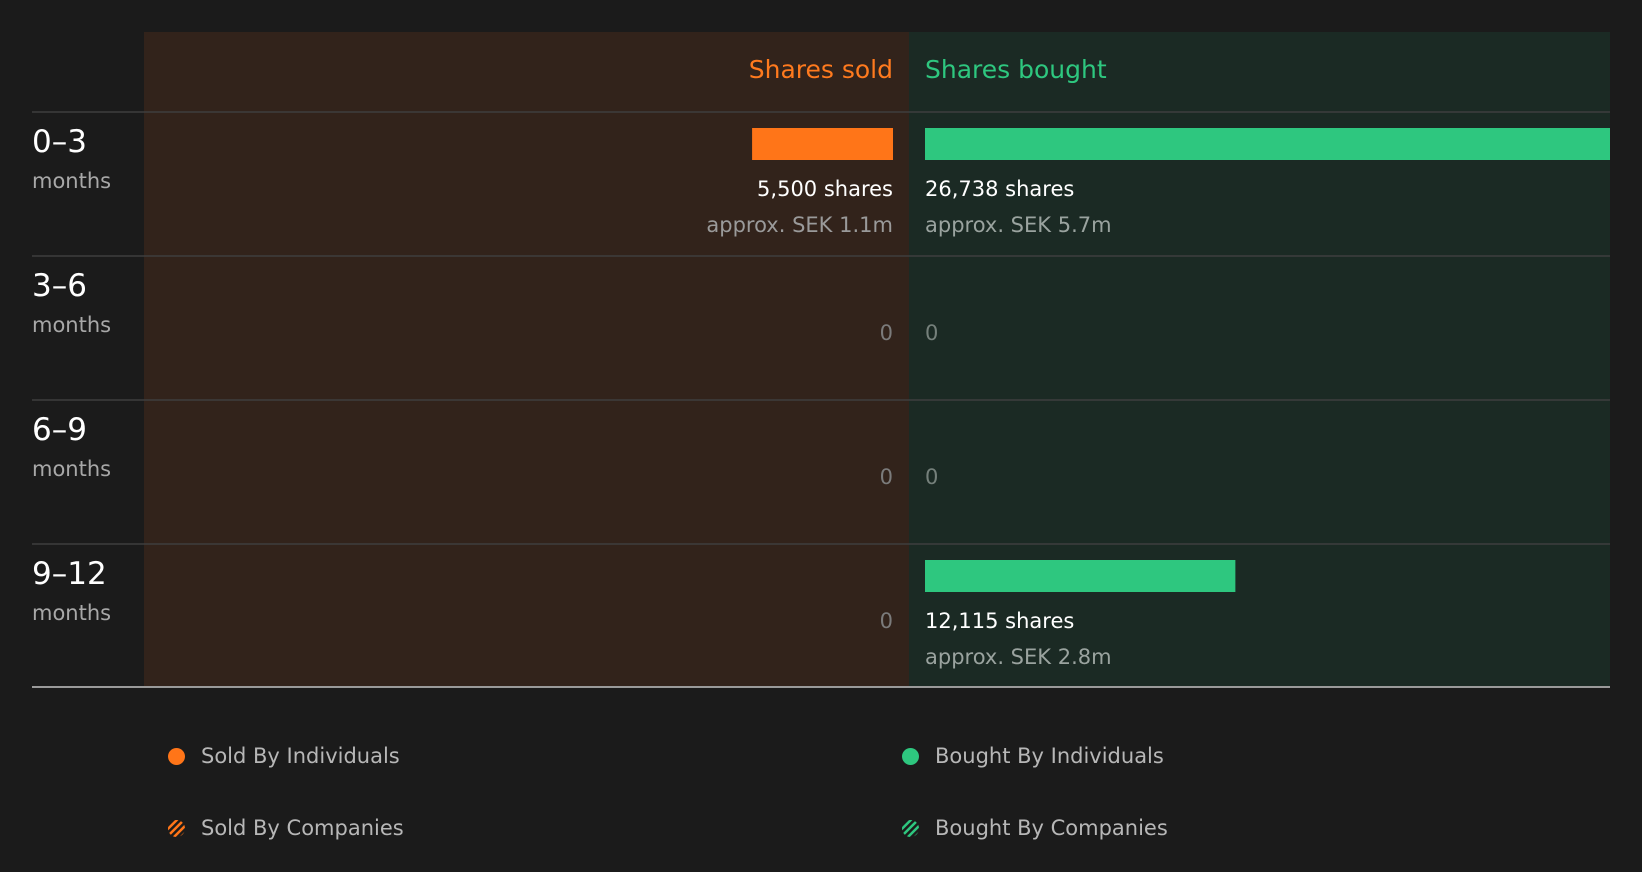  What do you see at coordinates (59, 142) in the screenshot?
I see `period-label: 0–3` at bounding box center [59, 142].